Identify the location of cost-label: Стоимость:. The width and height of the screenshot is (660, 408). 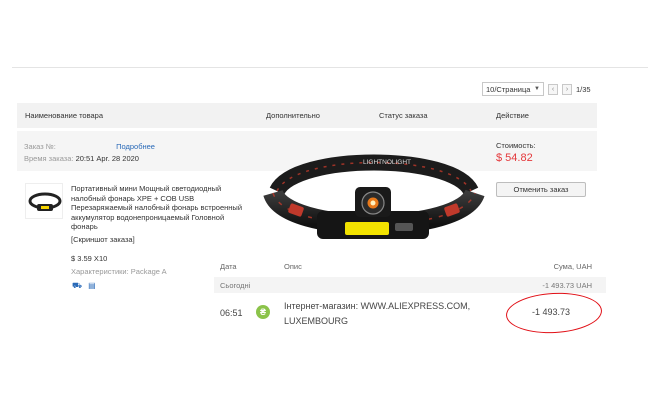
(516, 145).